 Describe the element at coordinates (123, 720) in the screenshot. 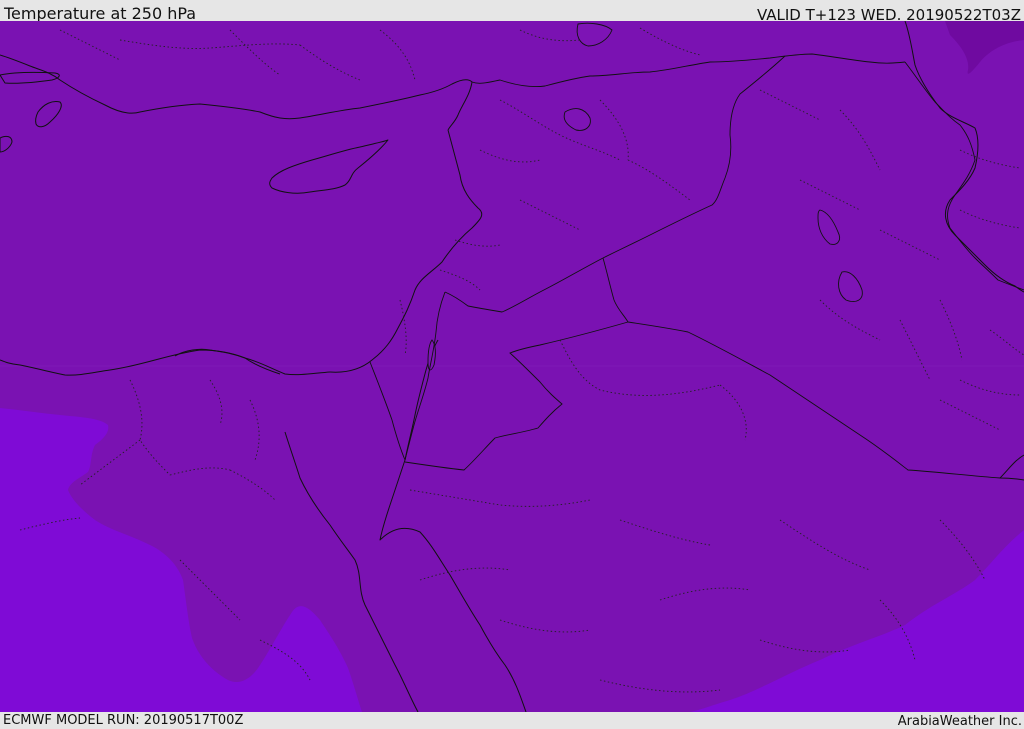

I see `model-run-label: ECMWF MODEL RUN: 20190517T00Z` at that location.